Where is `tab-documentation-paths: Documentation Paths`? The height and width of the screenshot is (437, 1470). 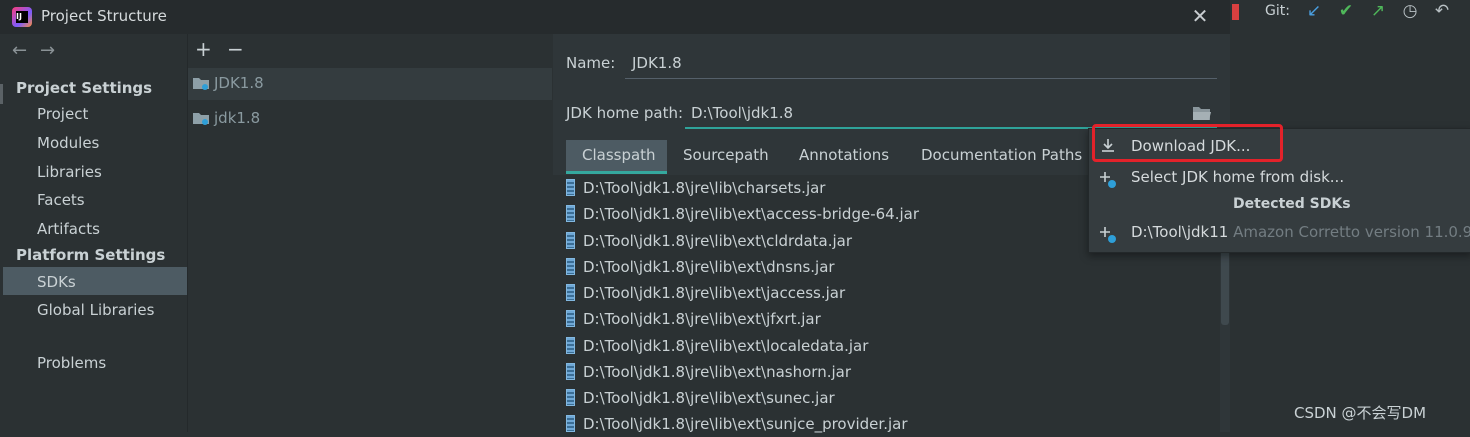 tab-documentation-paths: Documentation Paths is located at coordinates (1001, 155).